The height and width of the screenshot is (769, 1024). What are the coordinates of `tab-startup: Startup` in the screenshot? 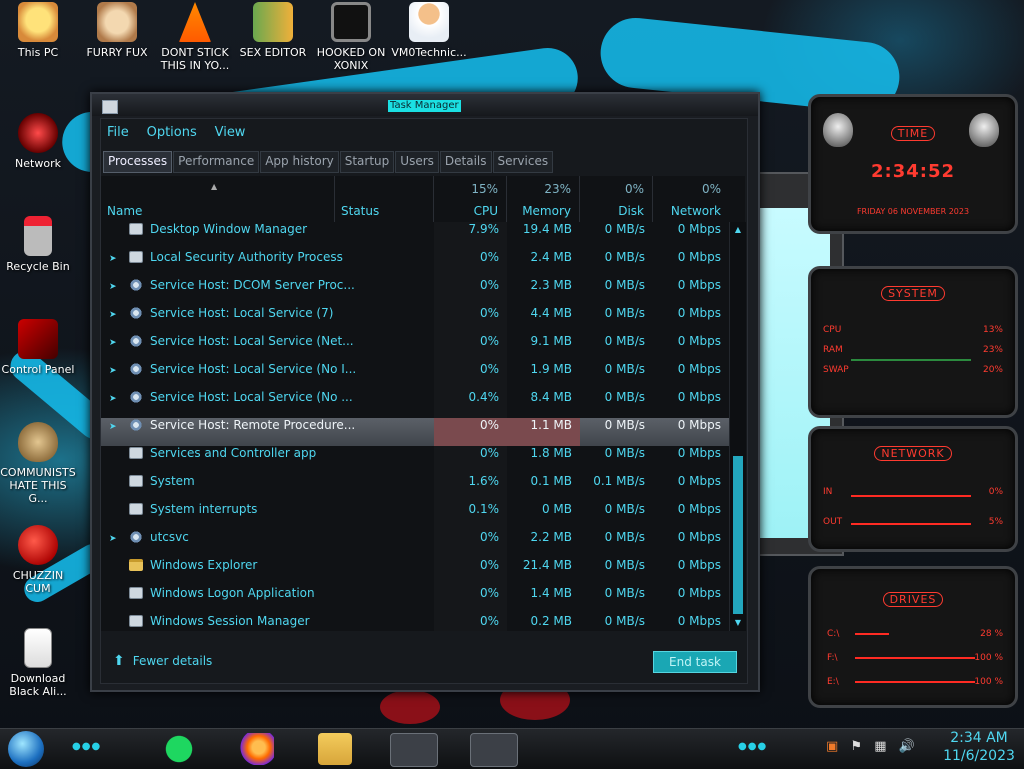 It's located at (367, 162).